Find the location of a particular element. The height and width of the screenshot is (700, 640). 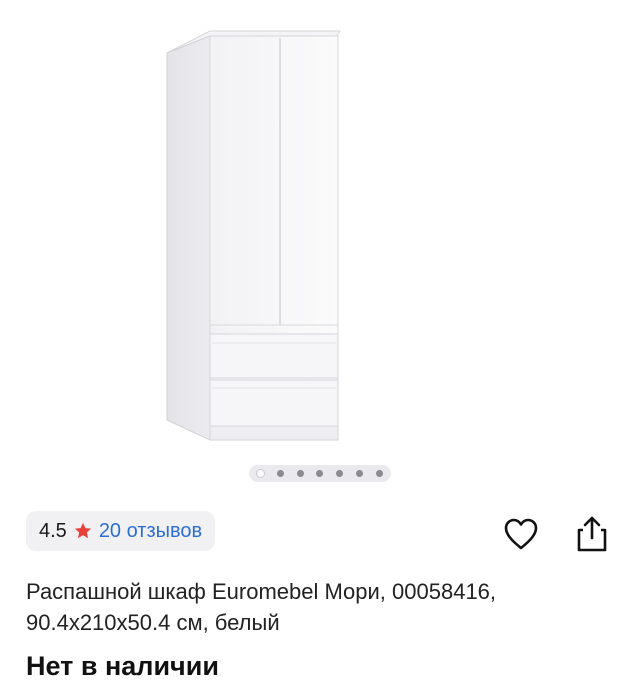

share-button is located at coordinates (592, 534).